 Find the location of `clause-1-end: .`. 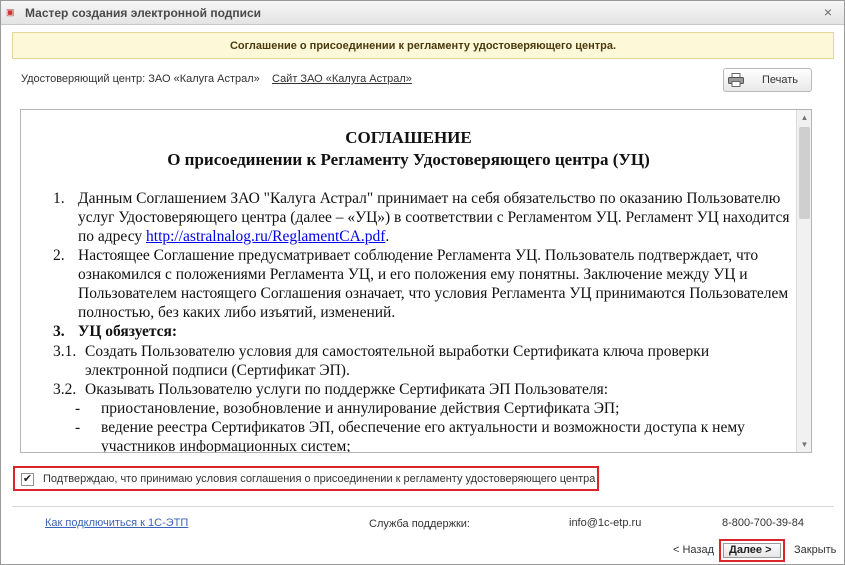

clause-1-end: . is located at coordinates (387, 236).